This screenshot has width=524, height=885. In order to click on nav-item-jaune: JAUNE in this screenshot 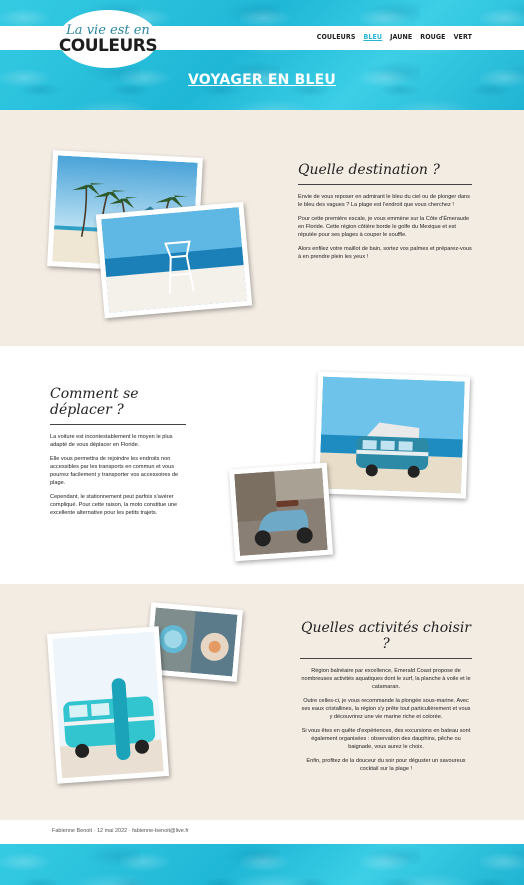, I will do `click(401, 37)`.